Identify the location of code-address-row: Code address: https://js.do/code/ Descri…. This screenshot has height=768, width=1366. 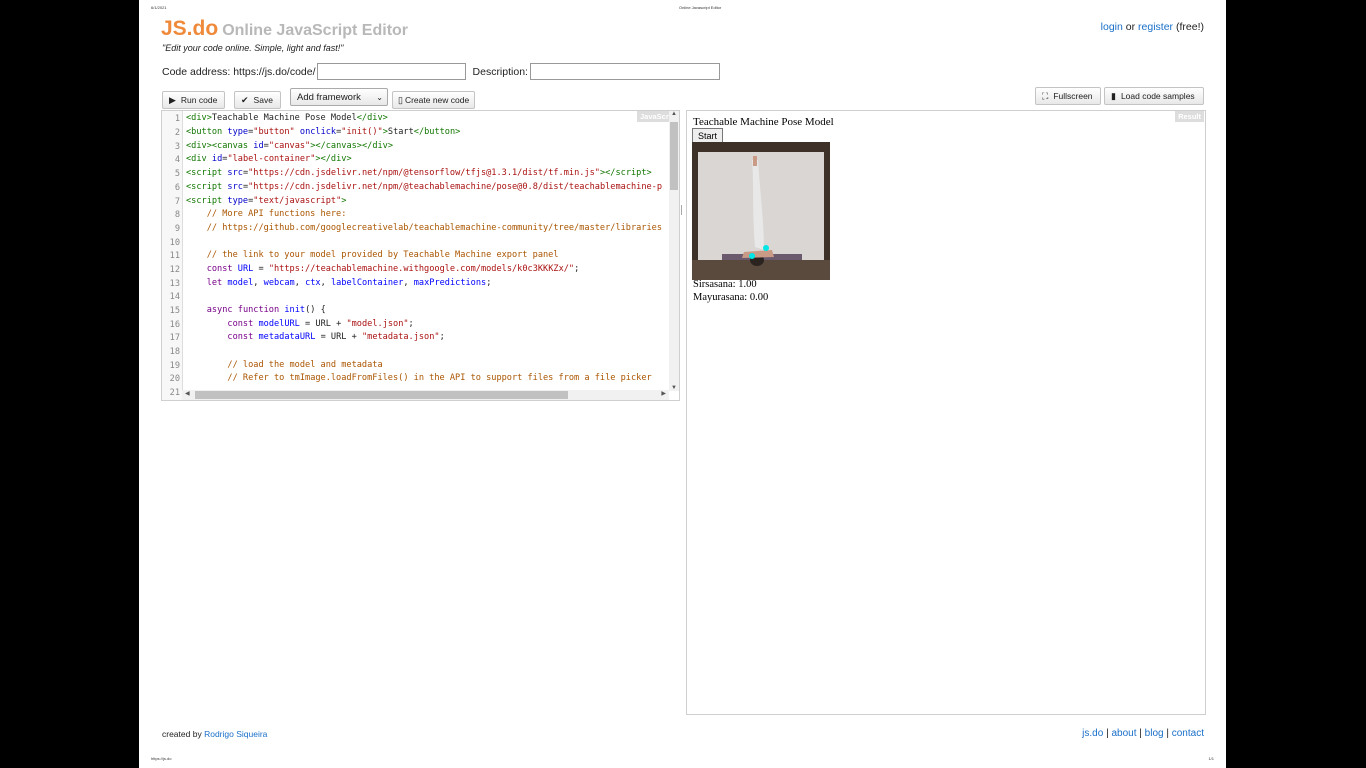
(441, 71).